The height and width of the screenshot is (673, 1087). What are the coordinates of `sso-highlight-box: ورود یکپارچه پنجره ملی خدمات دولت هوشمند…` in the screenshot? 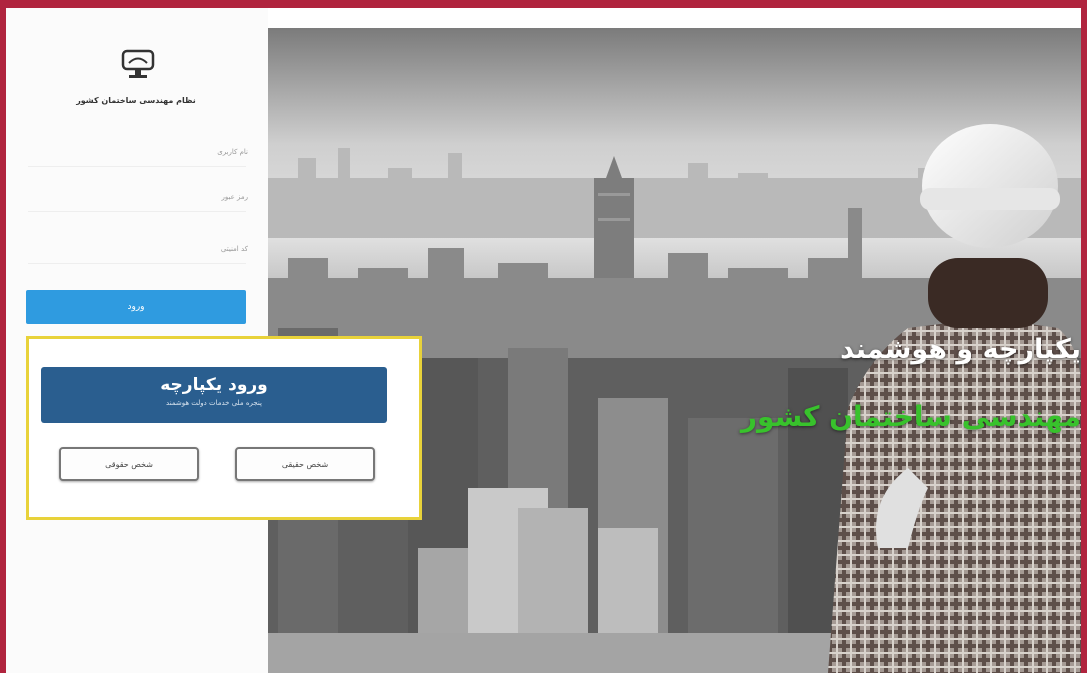 It's located at (224, 428).